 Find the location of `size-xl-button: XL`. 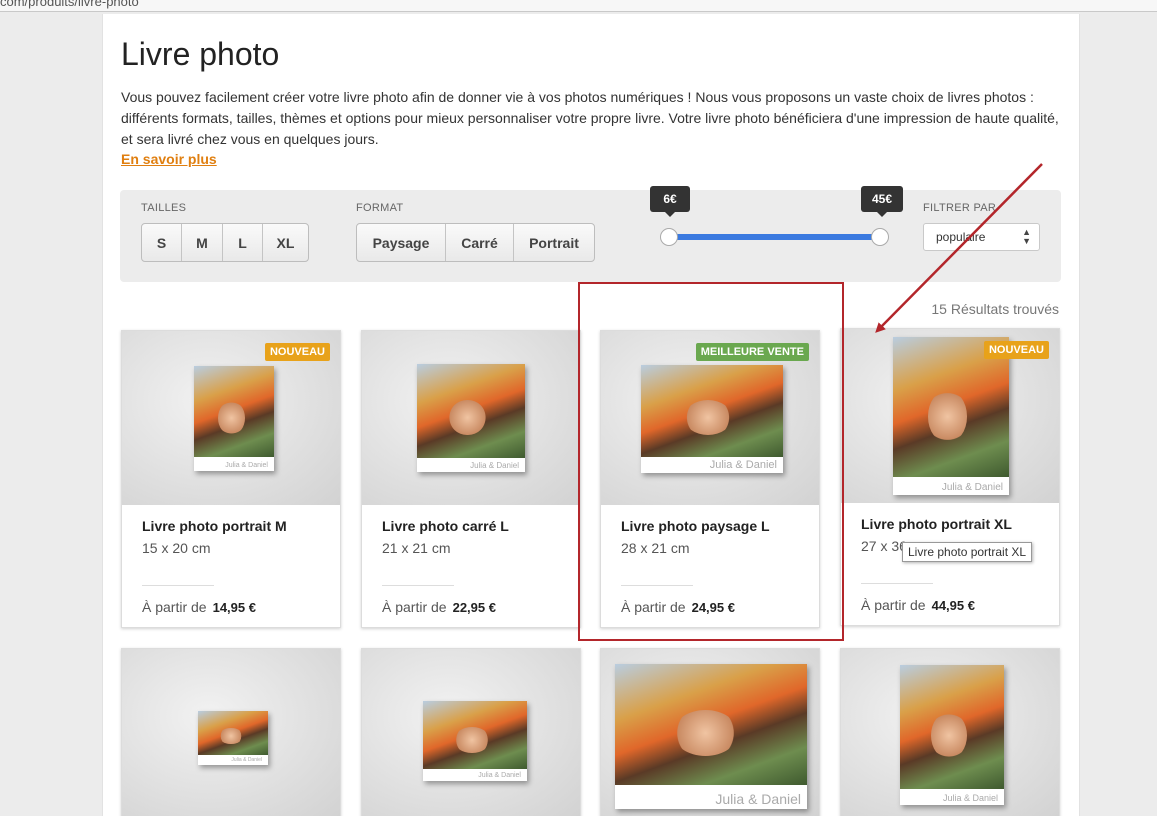

size-xl-button: XL is located at coordinates (285, 242).